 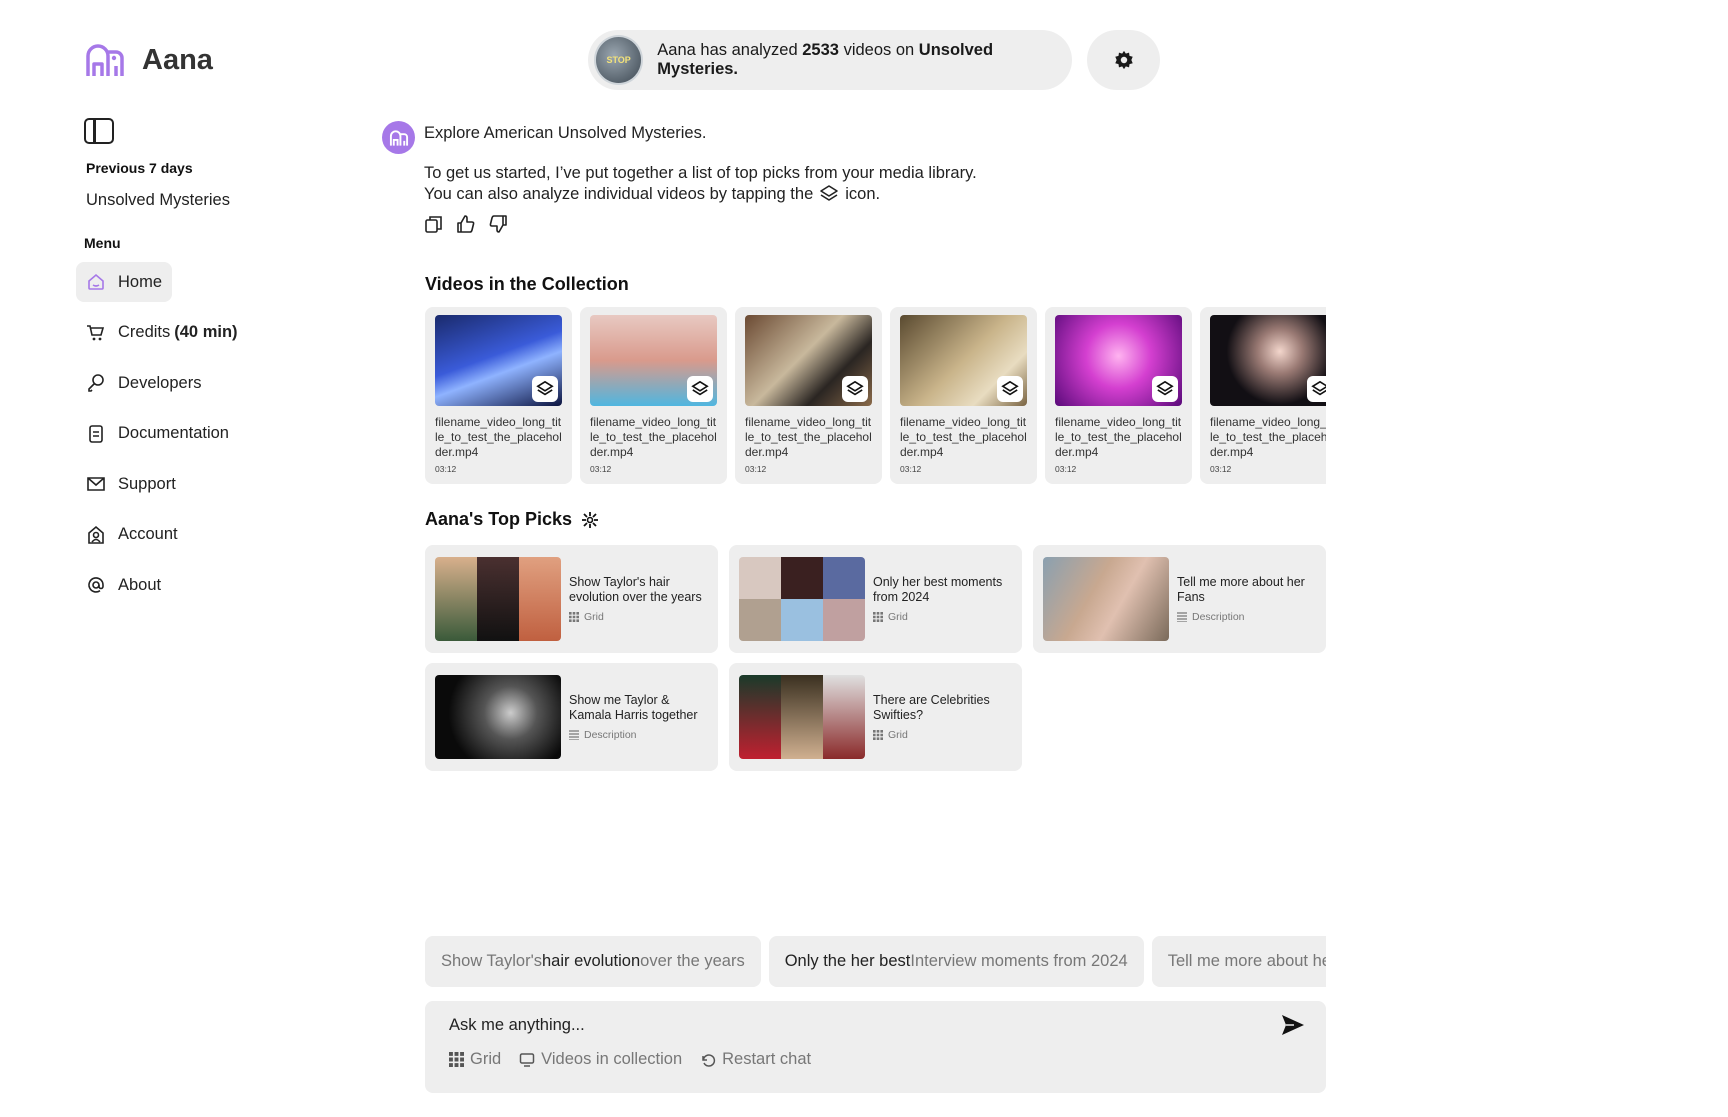 I want to click on sidebar-item-home: Home, so click(x=124, y=282).